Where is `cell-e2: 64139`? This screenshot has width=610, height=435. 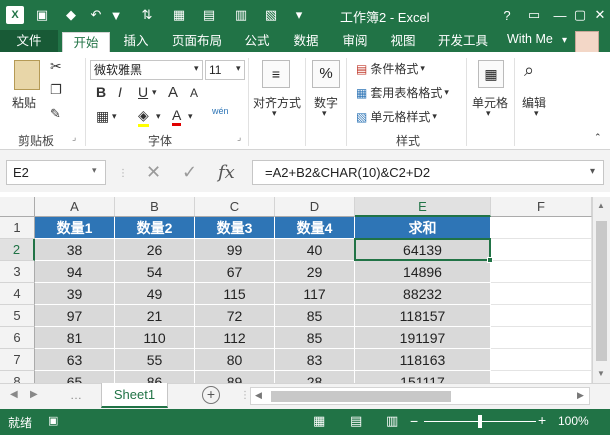 cell-e2: 64139 is located at coordinates (423, 250).